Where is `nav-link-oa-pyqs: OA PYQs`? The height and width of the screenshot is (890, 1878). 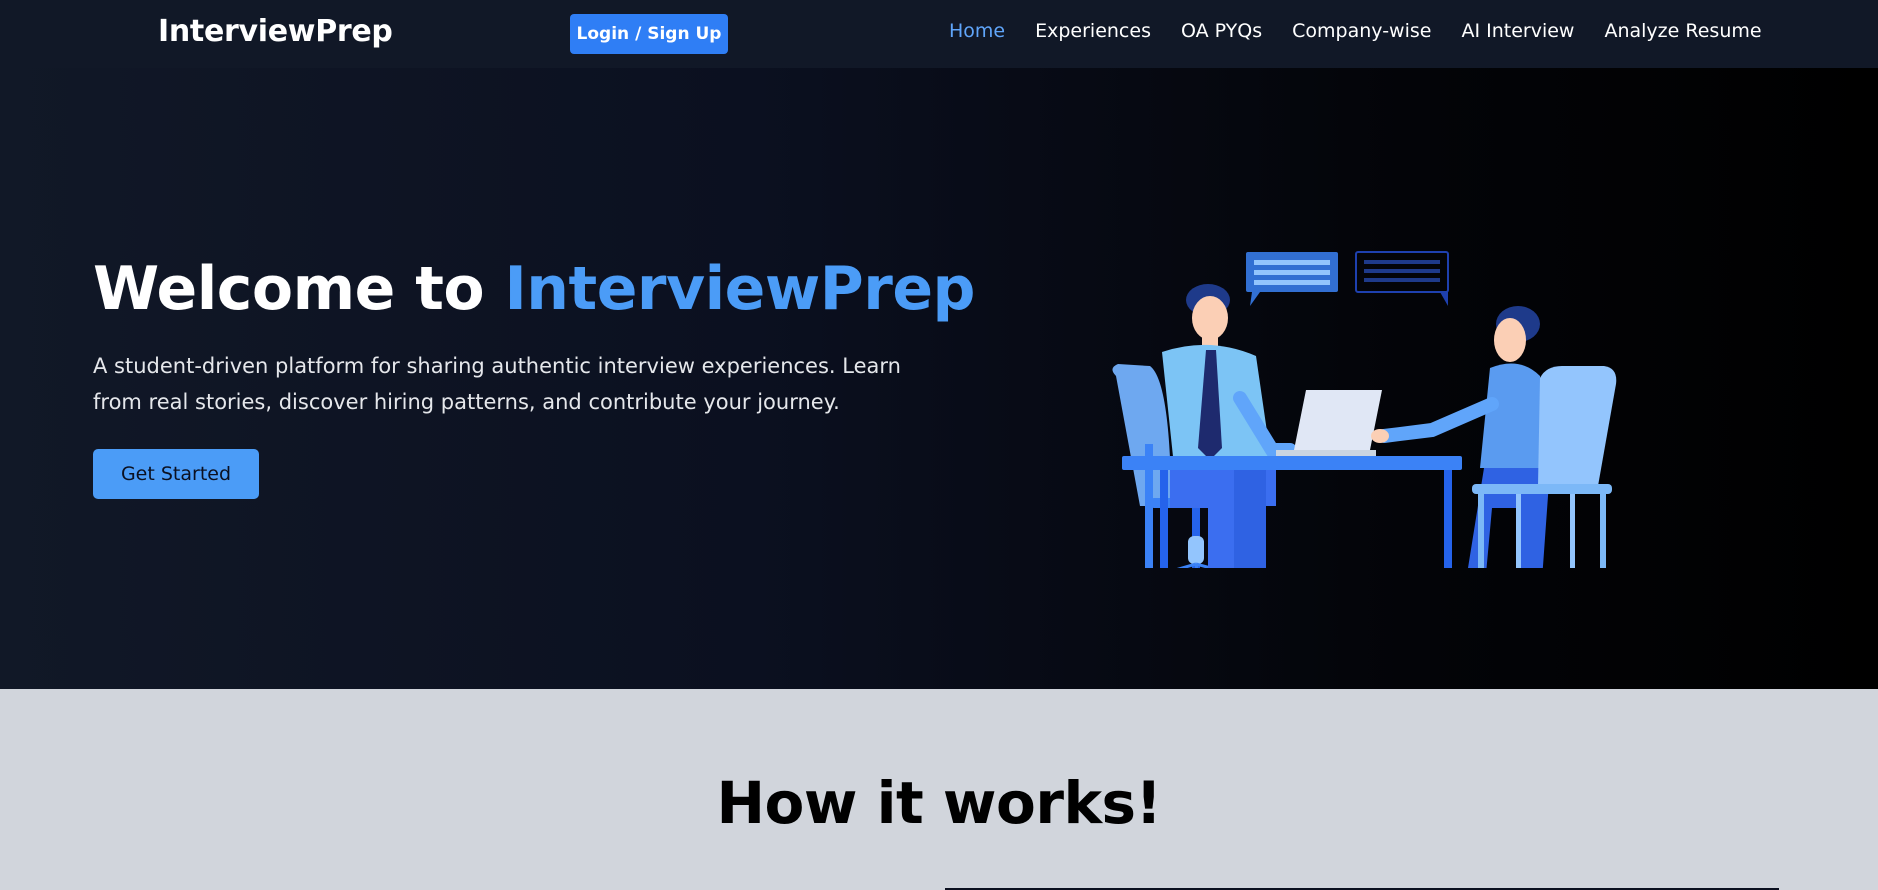 nav-link-oa-pyqs: OA PYQs is located at coordinates (1221, 31).